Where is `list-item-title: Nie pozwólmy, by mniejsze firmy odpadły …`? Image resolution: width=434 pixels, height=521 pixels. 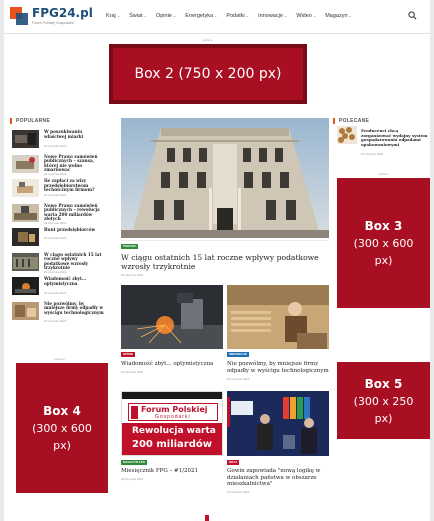 list-item-title: Nie pozwólmy, by mniejsze firmy odpadły … is located at coordinates (74, 308).